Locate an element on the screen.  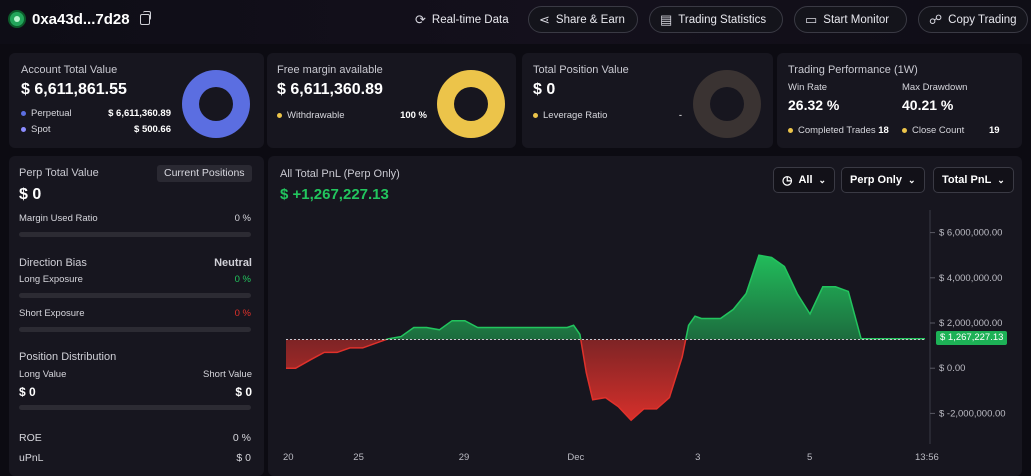
stats-icon: ▤ is located at coordinates (666, 19).